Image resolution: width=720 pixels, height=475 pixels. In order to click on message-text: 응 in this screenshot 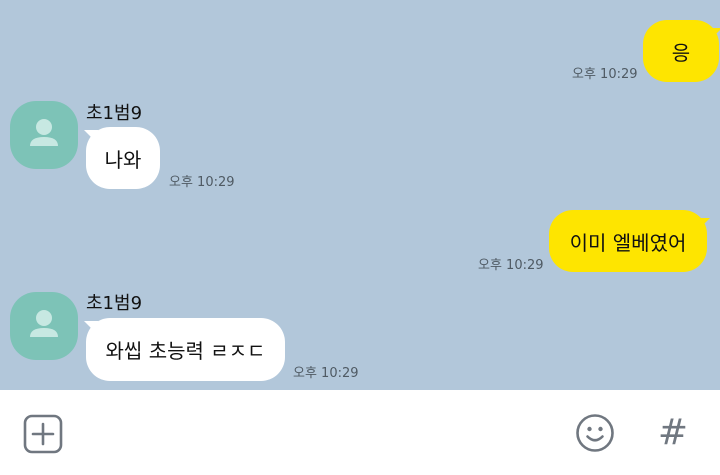, I will do `click(681, 52)`.